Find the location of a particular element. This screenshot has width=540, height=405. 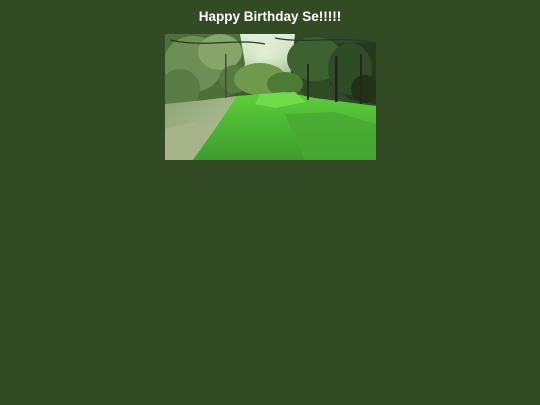

page-headline: Happy Birthday Se!!!!! is located at coordinates (270, 16).